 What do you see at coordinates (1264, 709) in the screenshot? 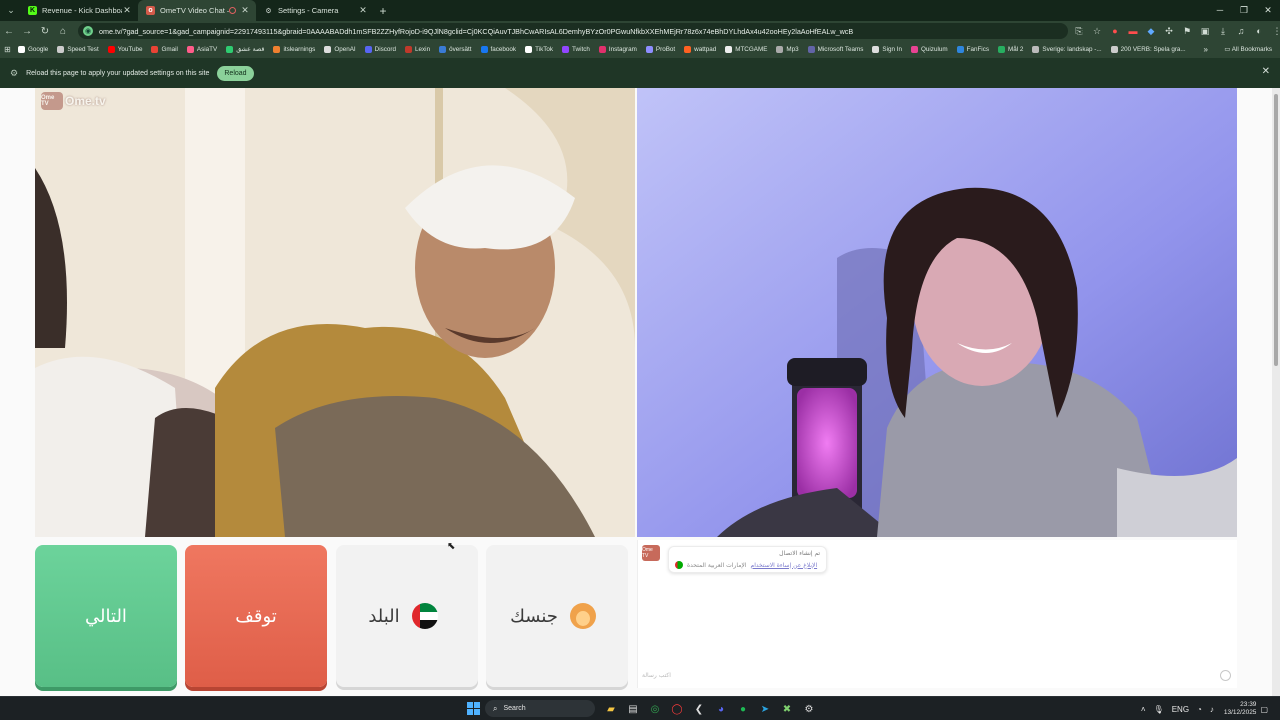
I see `notification-icon: ▢` at bounding box center [1264, 709].